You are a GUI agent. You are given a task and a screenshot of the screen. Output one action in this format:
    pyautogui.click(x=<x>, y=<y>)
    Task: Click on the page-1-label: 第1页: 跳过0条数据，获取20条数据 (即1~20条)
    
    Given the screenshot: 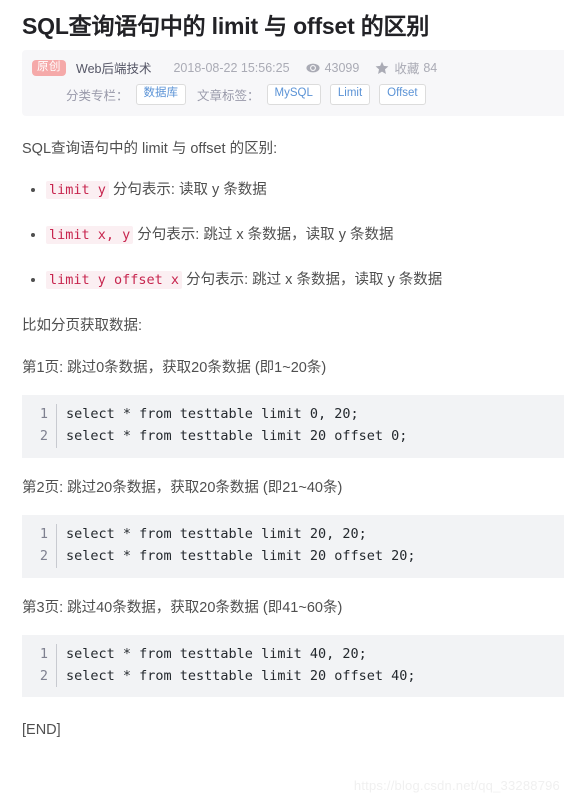 What is the action you would take?
    pyautogui.click(x=174, y=367)
    